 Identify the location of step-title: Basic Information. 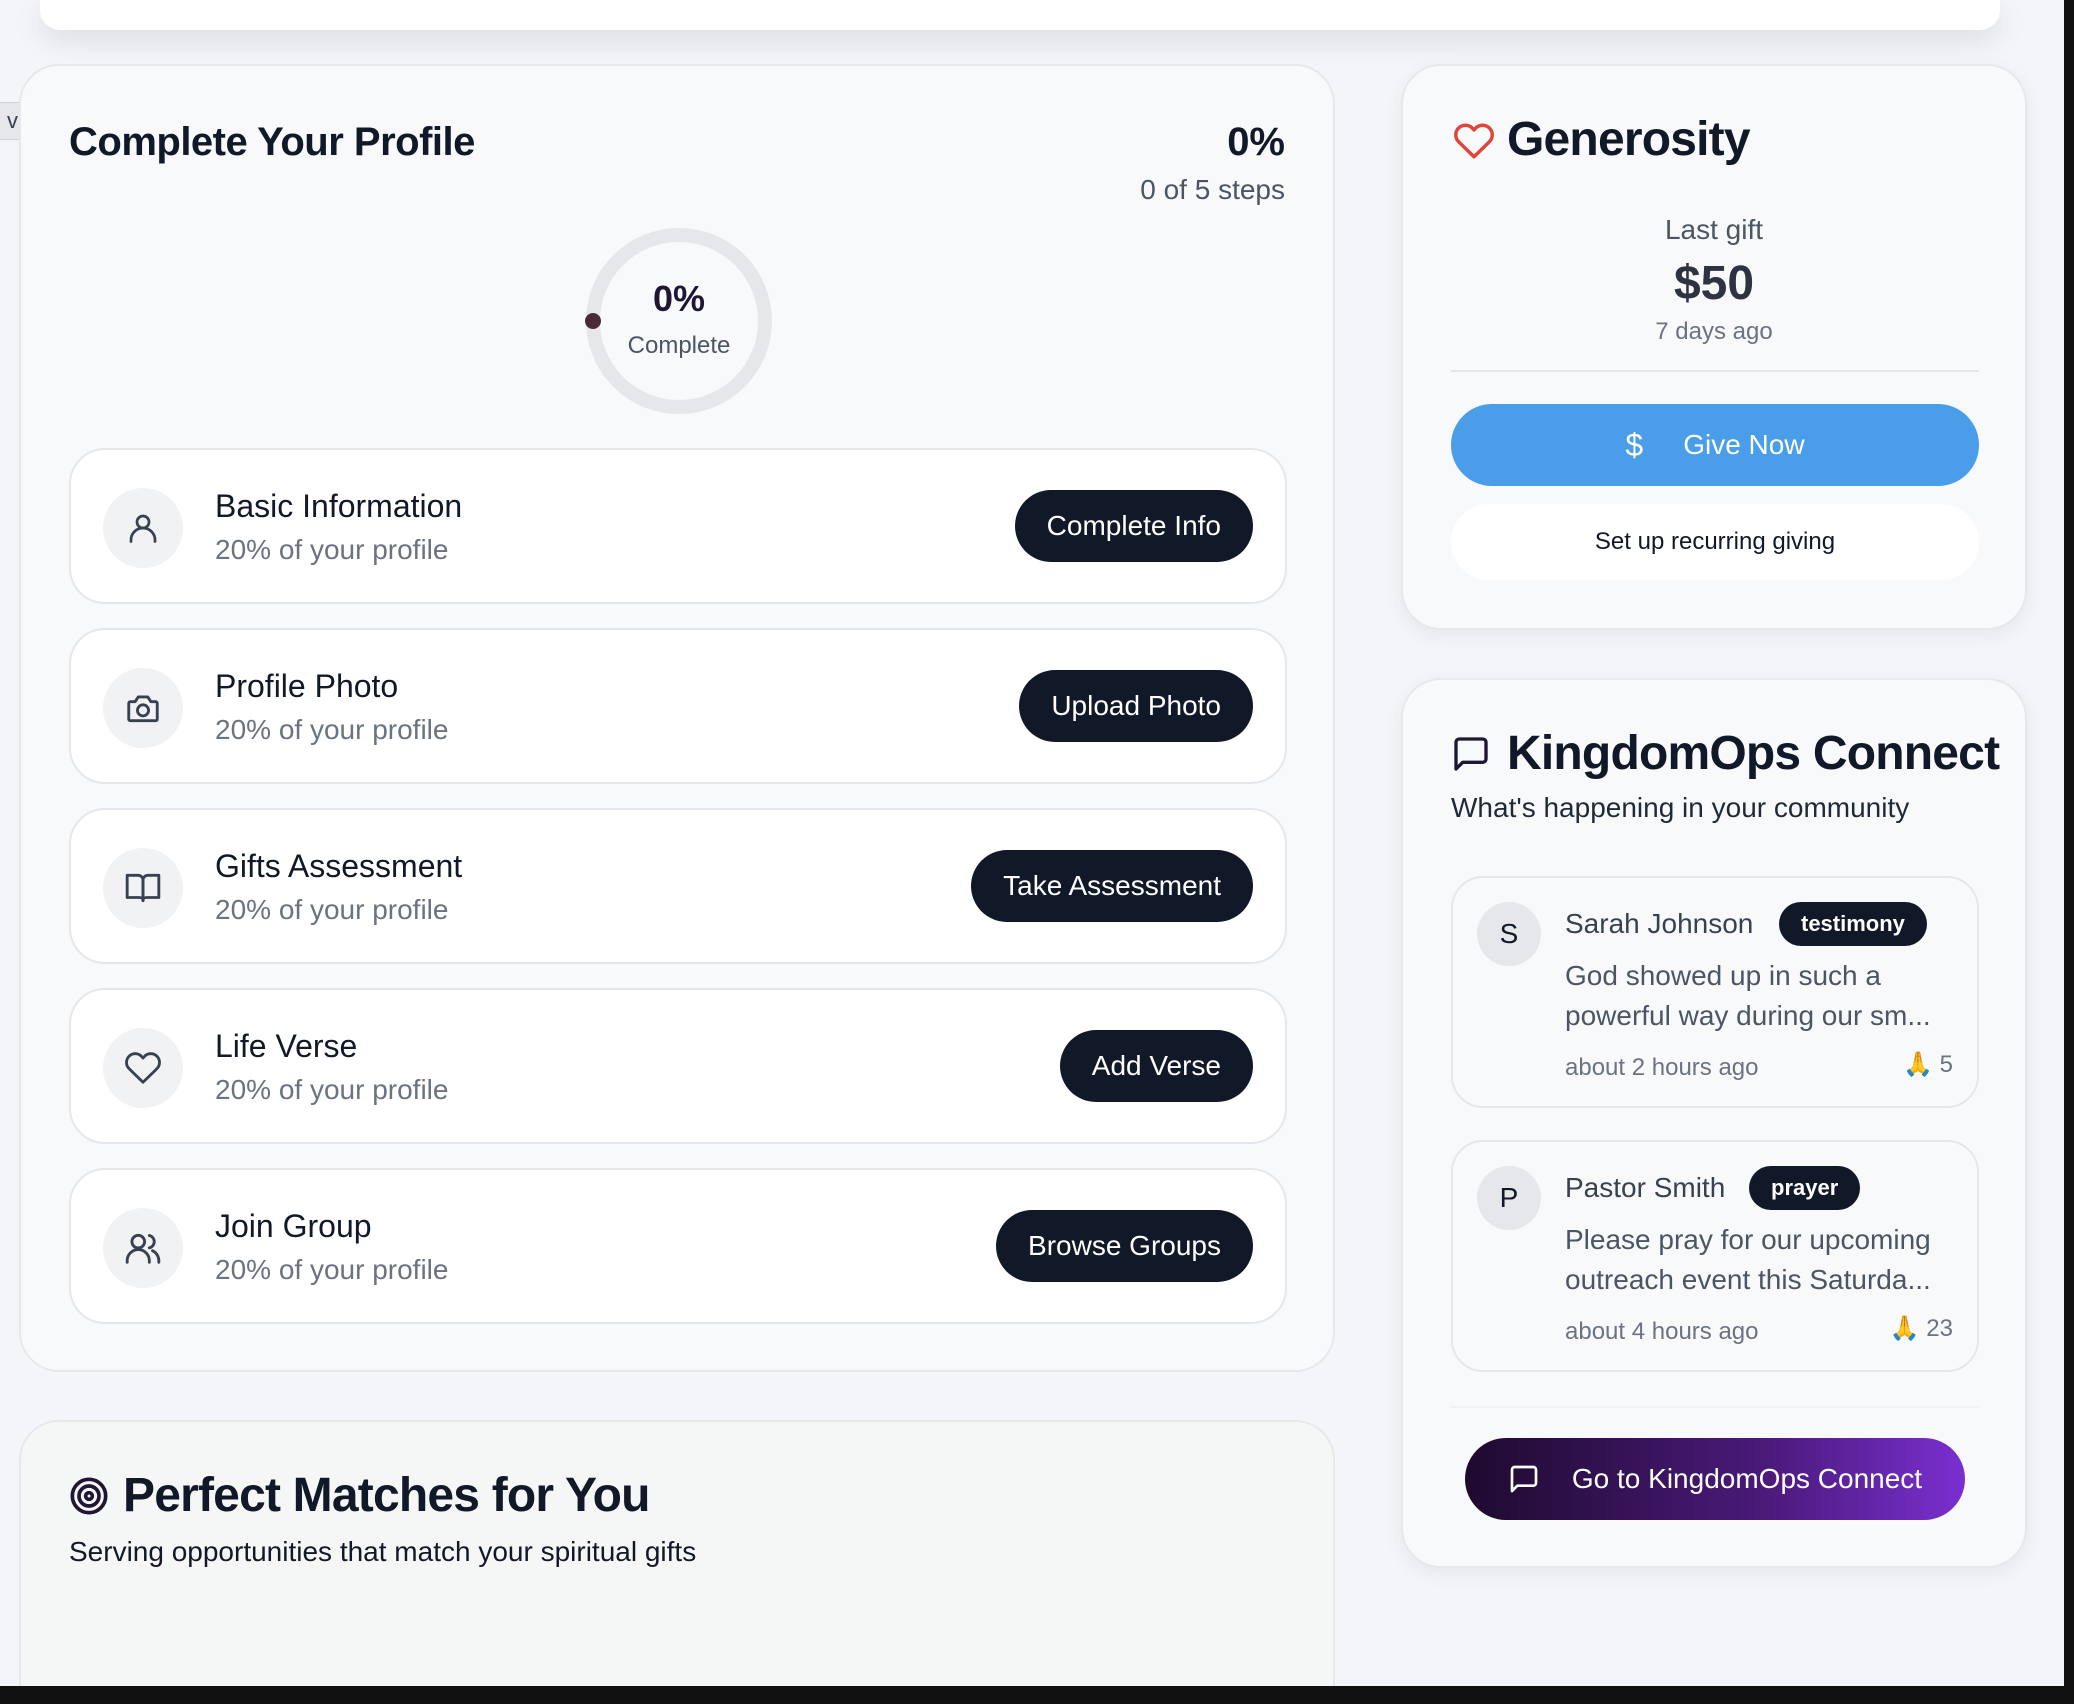
(339, 506).